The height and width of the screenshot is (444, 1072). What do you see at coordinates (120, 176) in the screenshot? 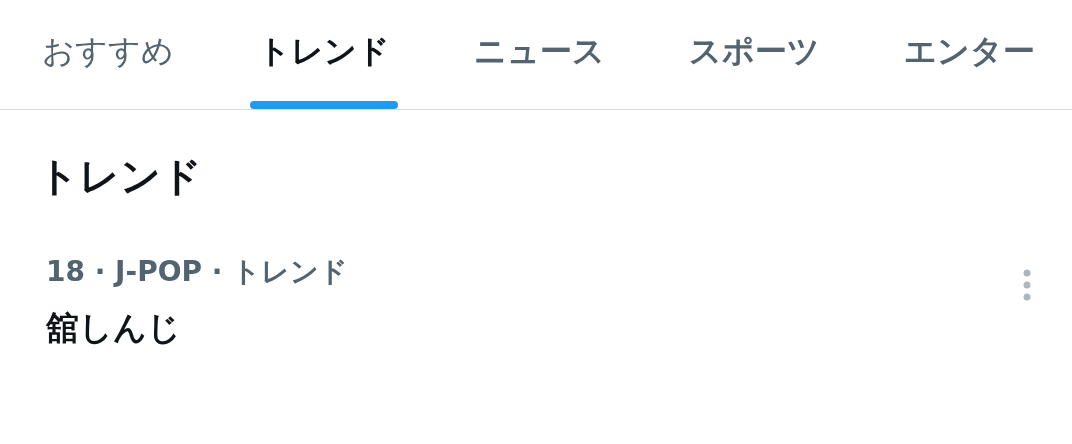
I see `section-title: トレンド` at bounding box center [120, 176].